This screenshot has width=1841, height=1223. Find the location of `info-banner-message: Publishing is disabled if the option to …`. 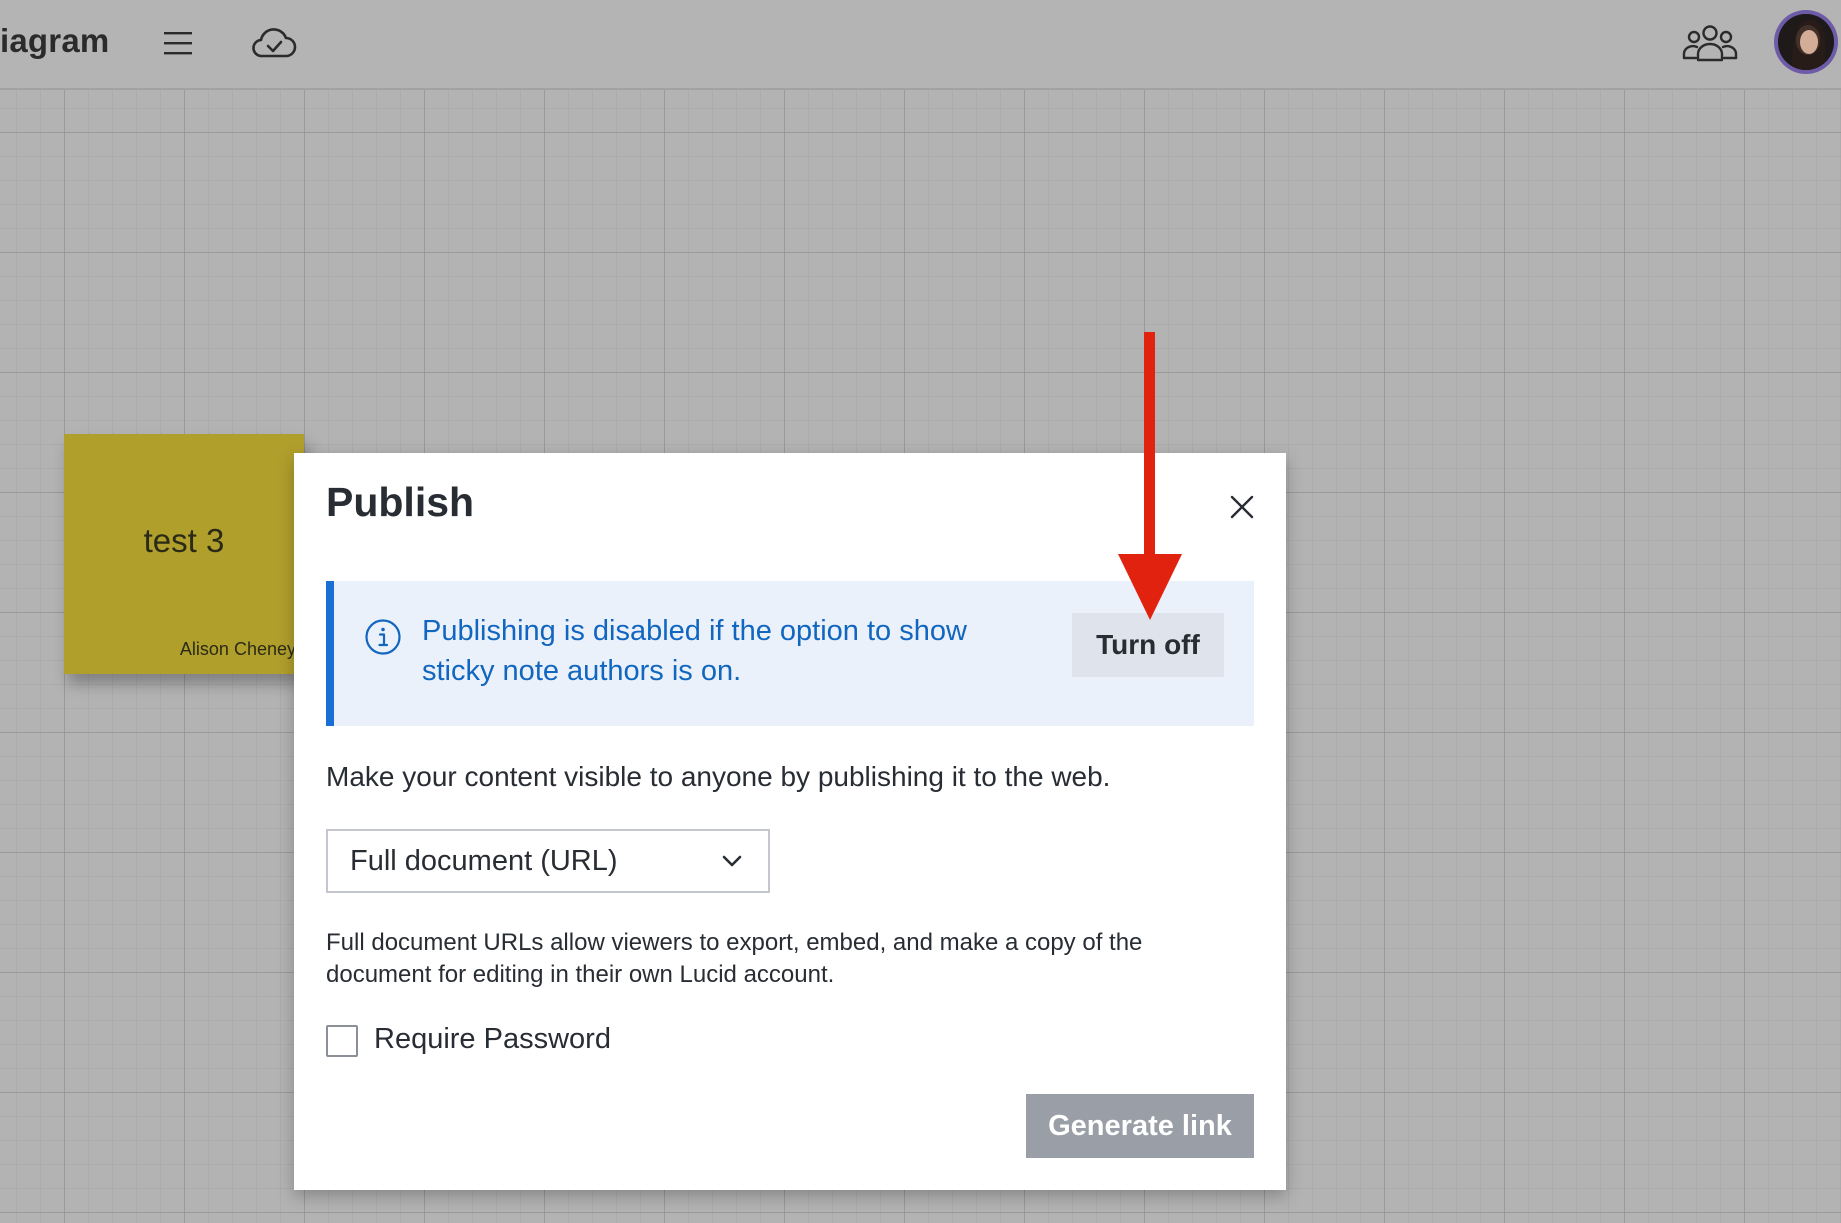

info-banner-message: Publishing is disabled if the option to … is located at coordinates (694, 651).